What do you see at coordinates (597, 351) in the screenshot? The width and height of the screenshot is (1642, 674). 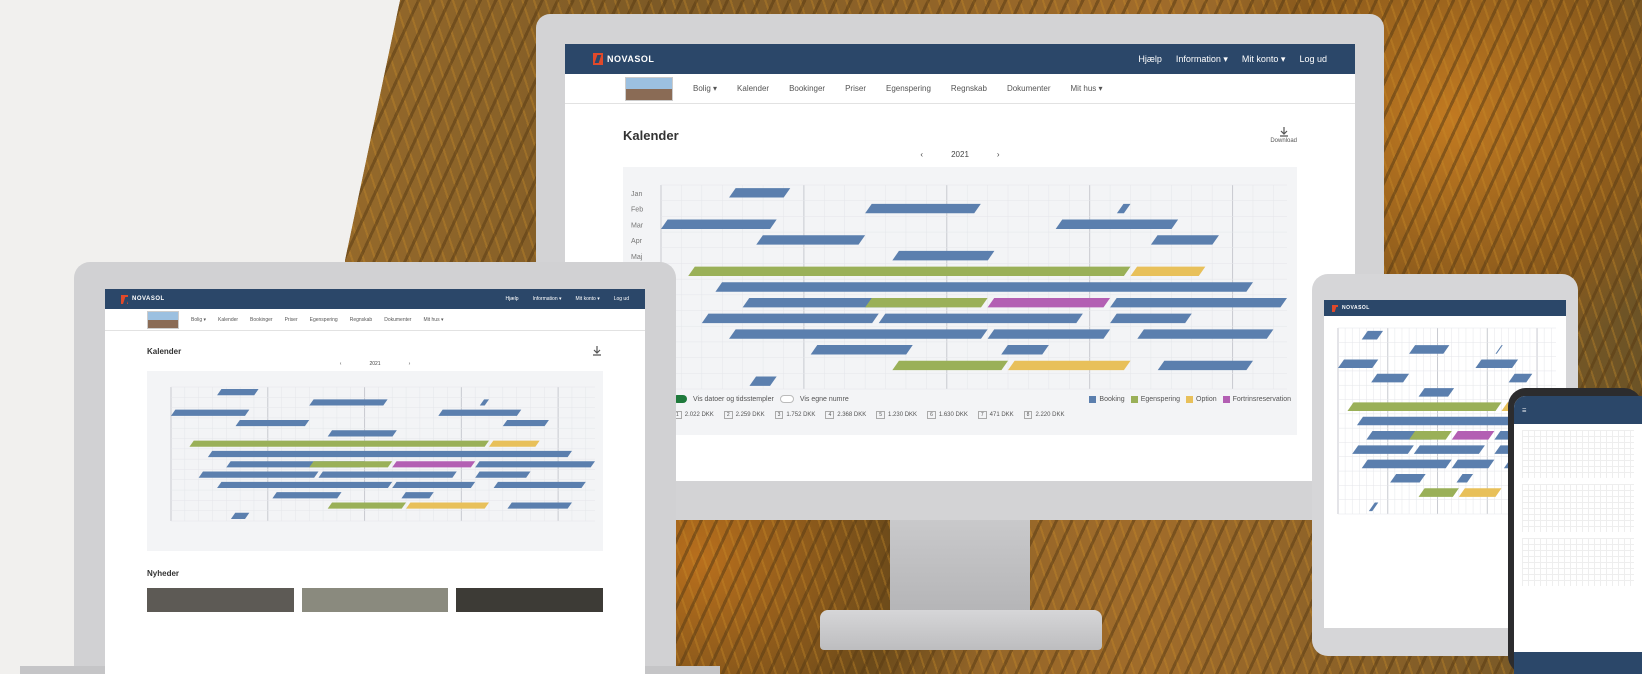 I see `download-button` at bounding box center [597, 351].